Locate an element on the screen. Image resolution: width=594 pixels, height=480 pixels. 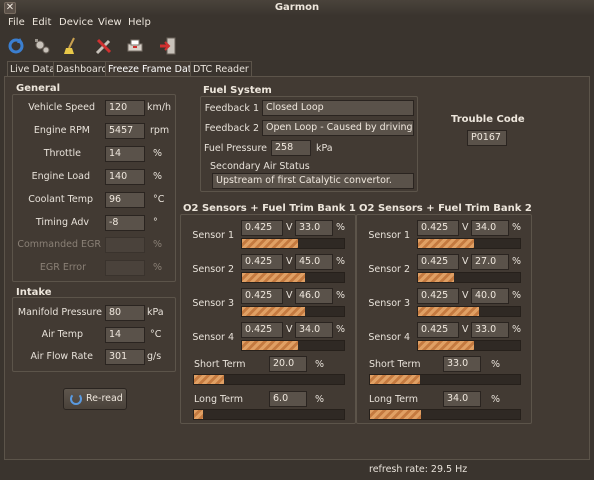
bank2-short-term-bar is located at coordinates (445, 379).